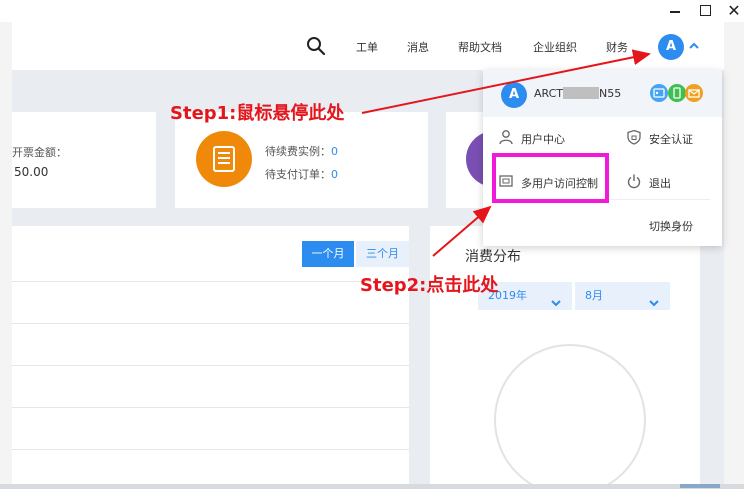 The height and width of the screenshot is (489, 744). I want to click on nav-item-finance: 财务, so click(617, 47).